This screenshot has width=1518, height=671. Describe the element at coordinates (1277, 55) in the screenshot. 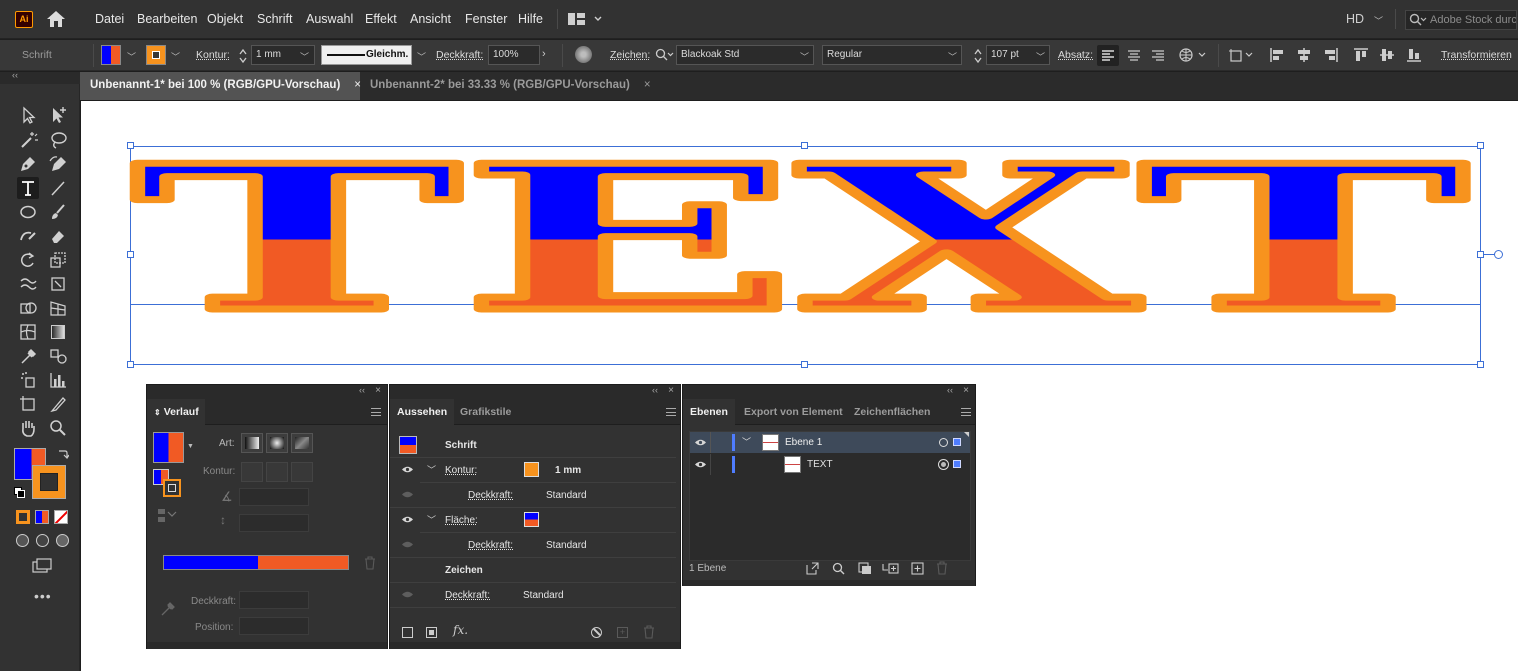

I see `align-left-objects-icon` at that location.